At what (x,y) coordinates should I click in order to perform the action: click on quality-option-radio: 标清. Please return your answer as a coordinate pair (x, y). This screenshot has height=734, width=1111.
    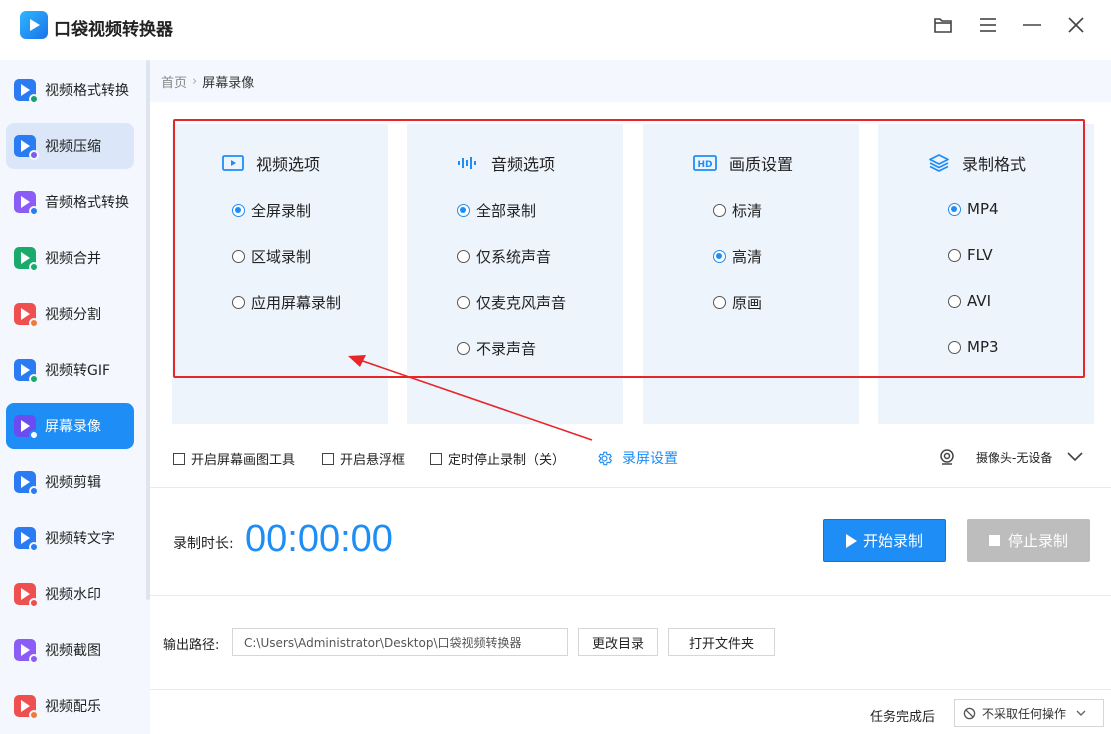
    Looking at the image, I should click on (737, 210).